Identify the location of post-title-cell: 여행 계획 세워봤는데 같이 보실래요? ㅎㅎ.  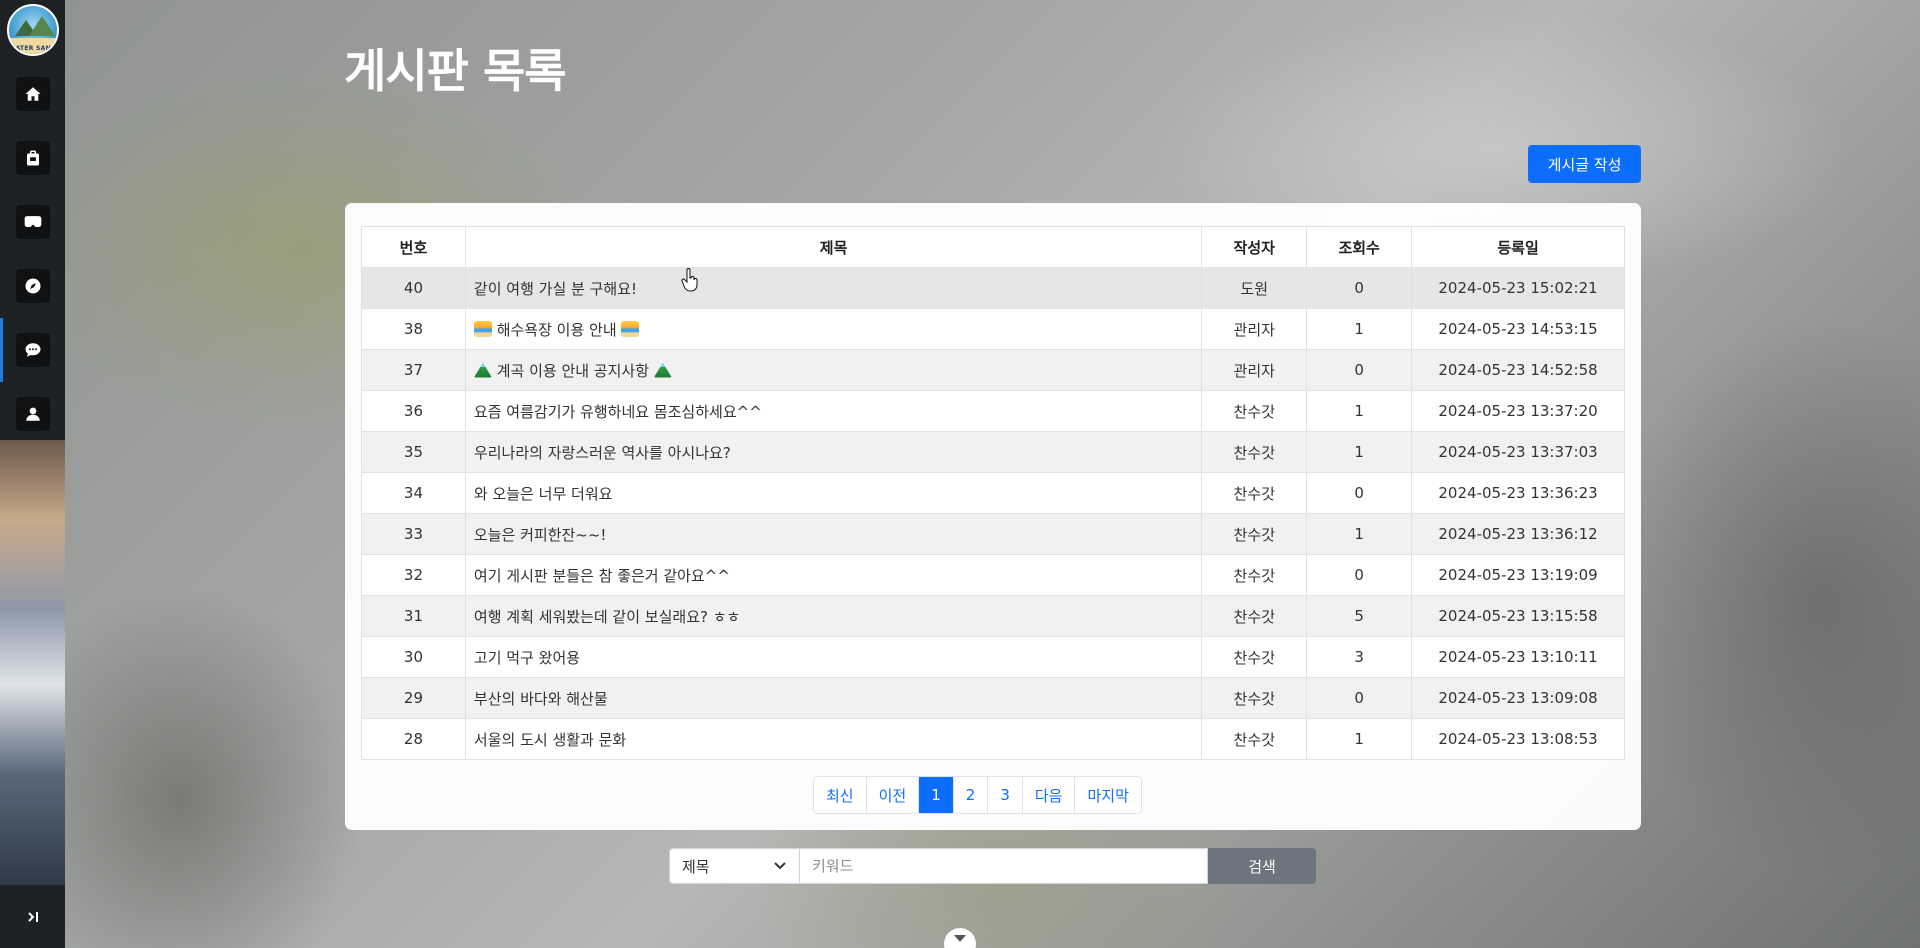
(833, 616).